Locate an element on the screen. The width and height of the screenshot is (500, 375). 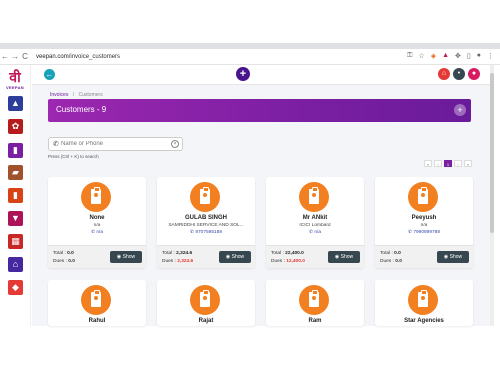
dues-value: 0.0 is located at coordinates (71, 261).